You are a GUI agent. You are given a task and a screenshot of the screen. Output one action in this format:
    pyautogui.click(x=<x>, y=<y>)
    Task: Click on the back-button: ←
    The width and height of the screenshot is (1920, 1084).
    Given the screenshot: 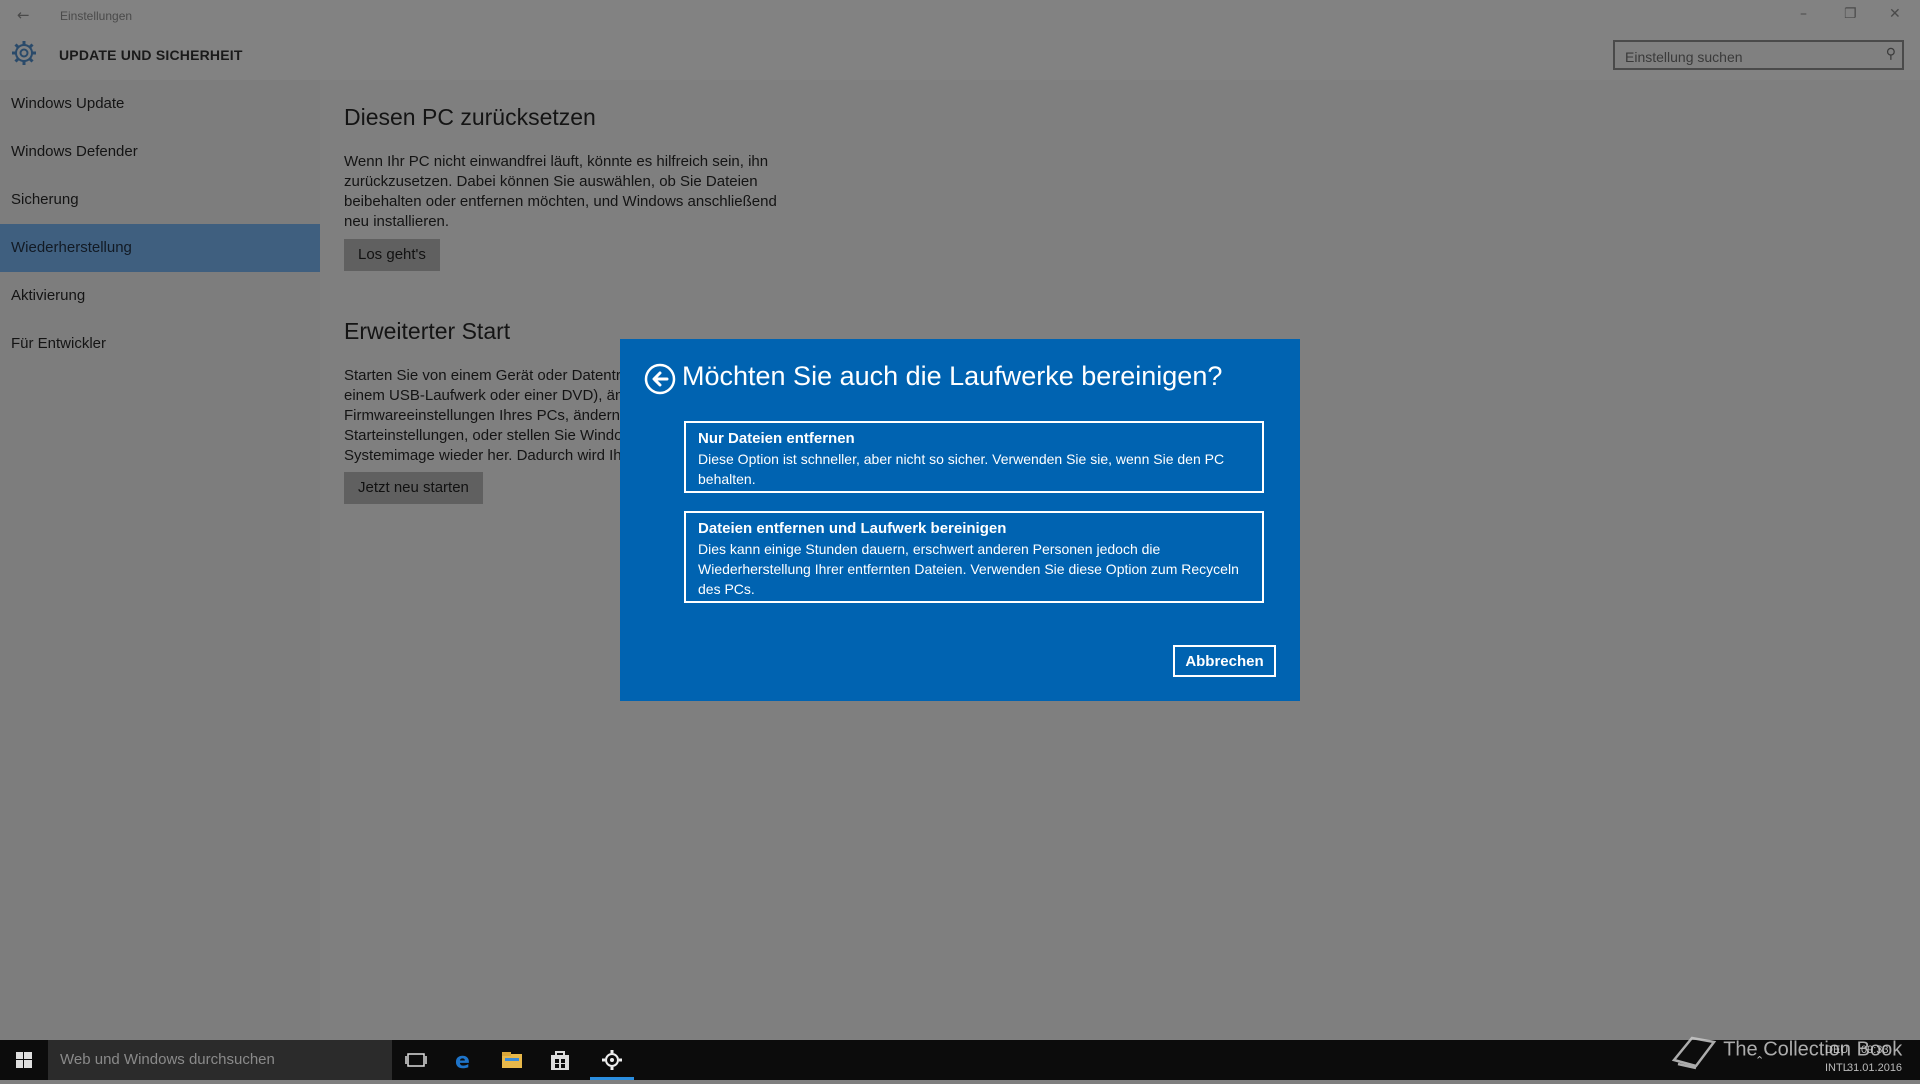 What is the action you would take?
    pyautogui.click(x=23, y=15)
    